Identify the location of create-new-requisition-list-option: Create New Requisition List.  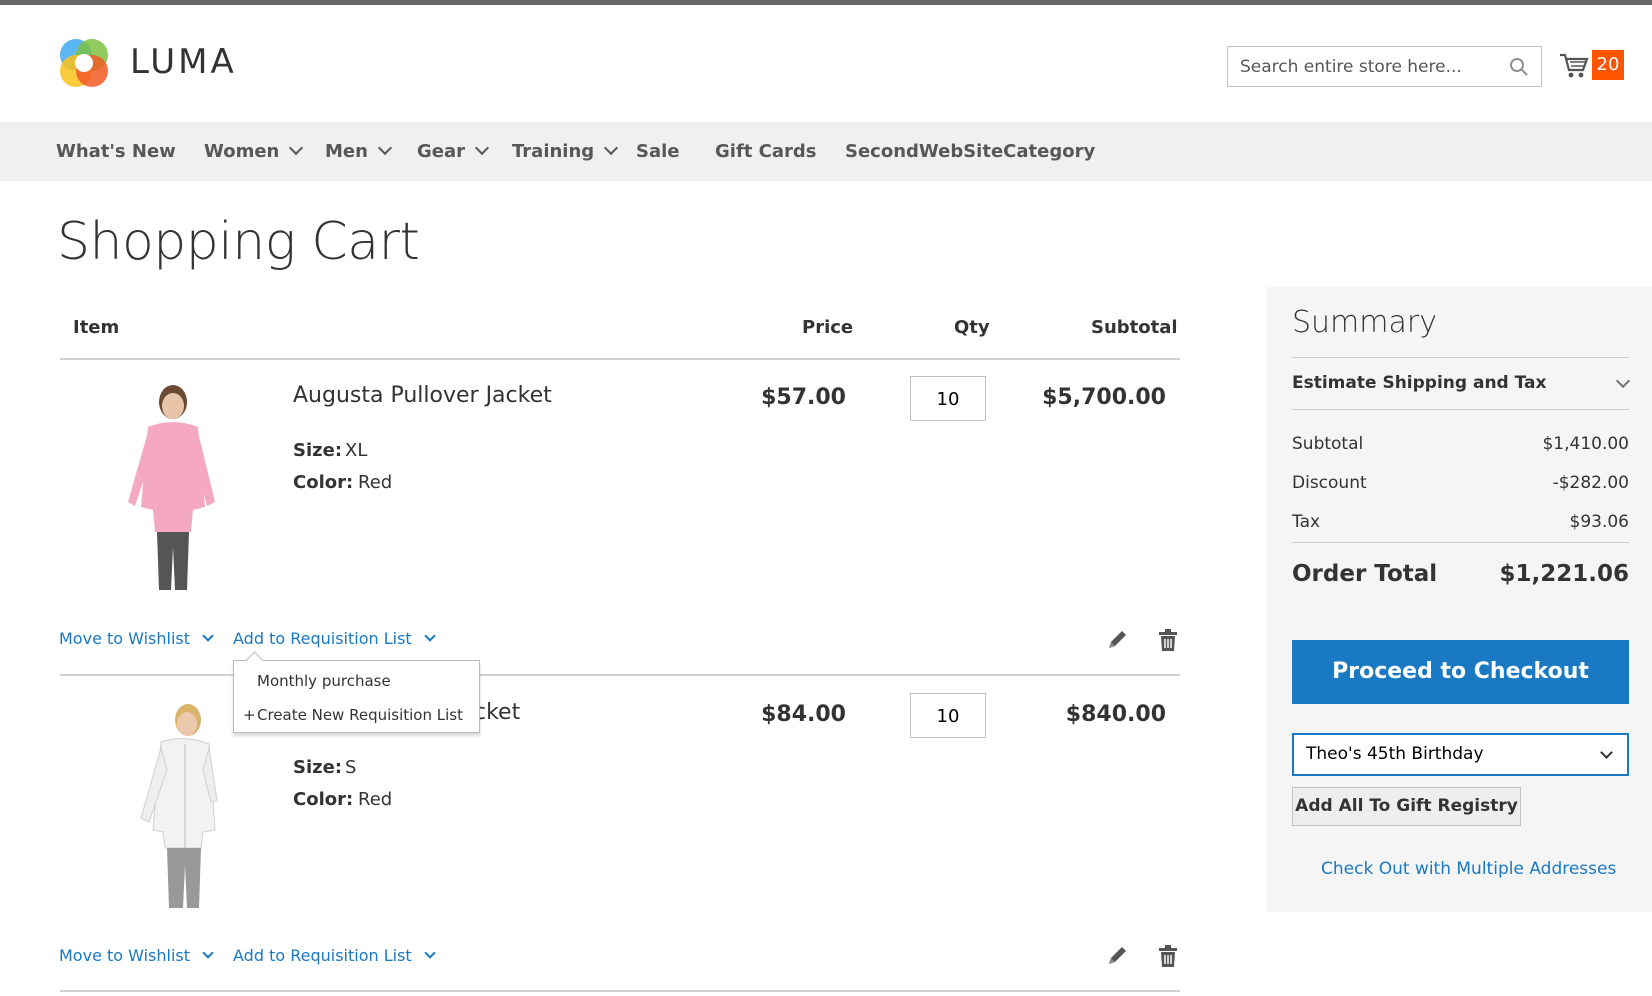
(360, 715).